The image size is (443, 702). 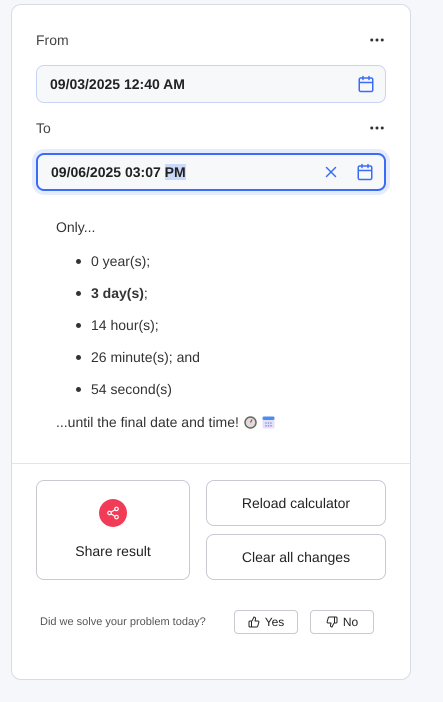 What do you see at coordinates (119, 293) in the screenshot?
I see `result-item: 3 day(s);` at bounding box center [119, 293].